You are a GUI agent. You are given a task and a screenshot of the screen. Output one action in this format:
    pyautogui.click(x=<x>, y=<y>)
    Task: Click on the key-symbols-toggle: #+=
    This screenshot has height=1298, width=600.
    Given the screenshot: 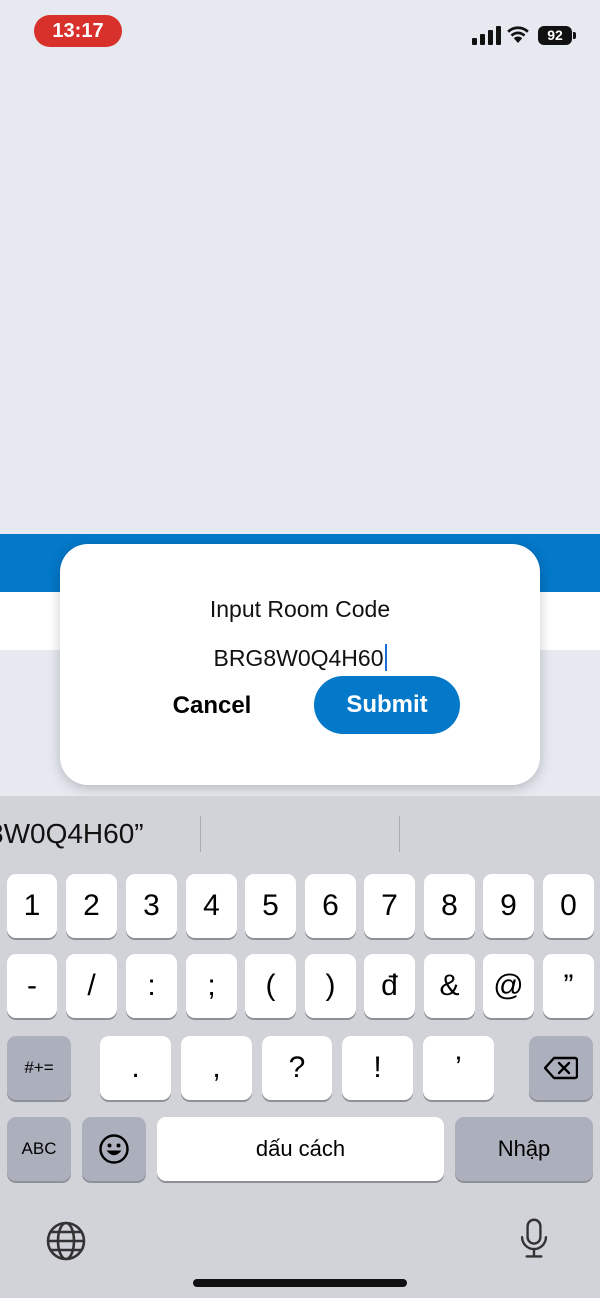 What is the action you would take?
    pyautogui.click(x=39, y=1068)
    